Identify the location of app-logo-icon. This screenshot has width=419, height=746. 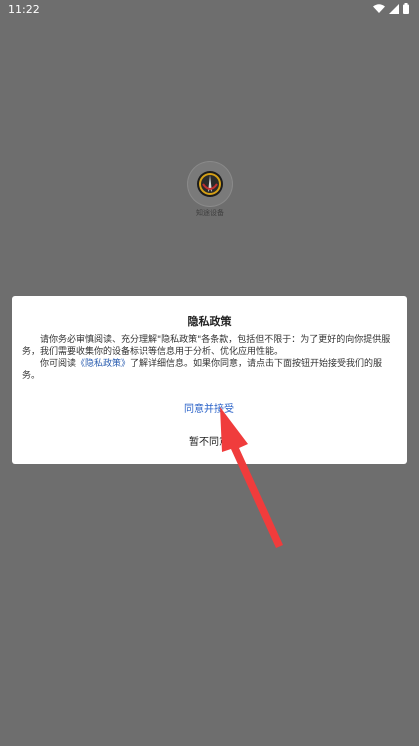
(210, 184).